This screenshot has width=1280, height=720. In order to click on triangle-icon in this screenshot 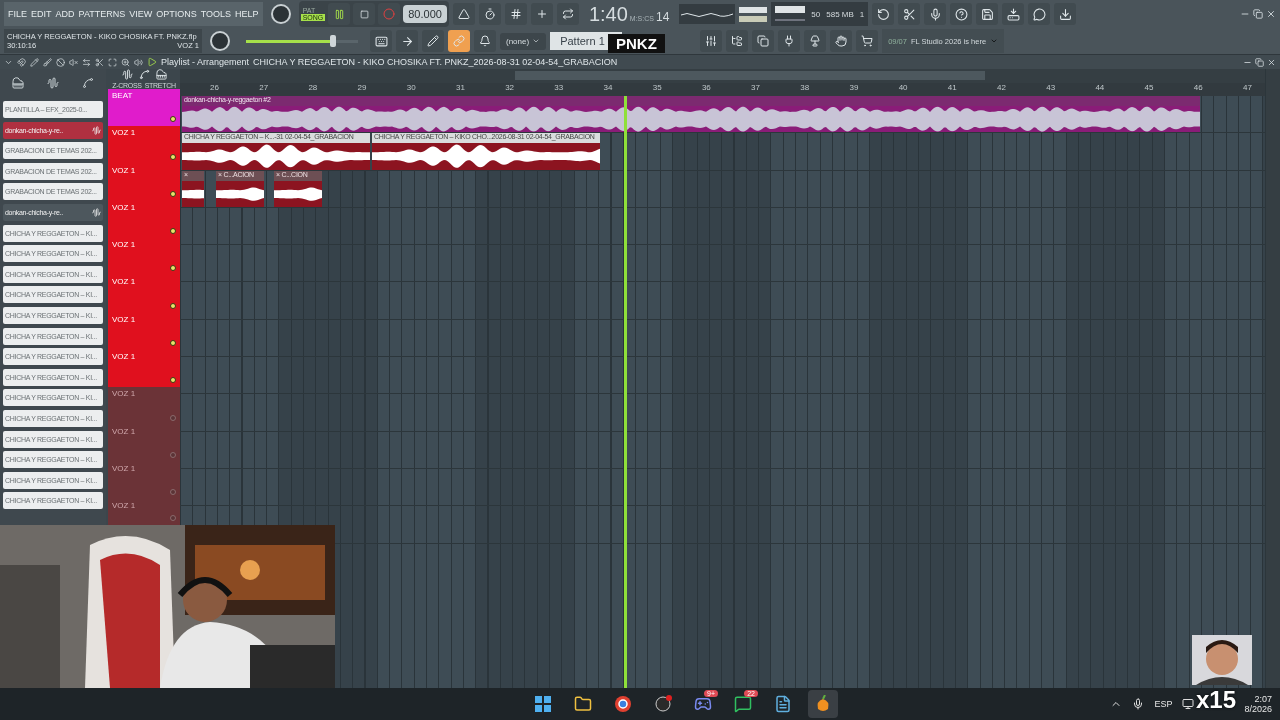, I will do `click(463, 14)`.